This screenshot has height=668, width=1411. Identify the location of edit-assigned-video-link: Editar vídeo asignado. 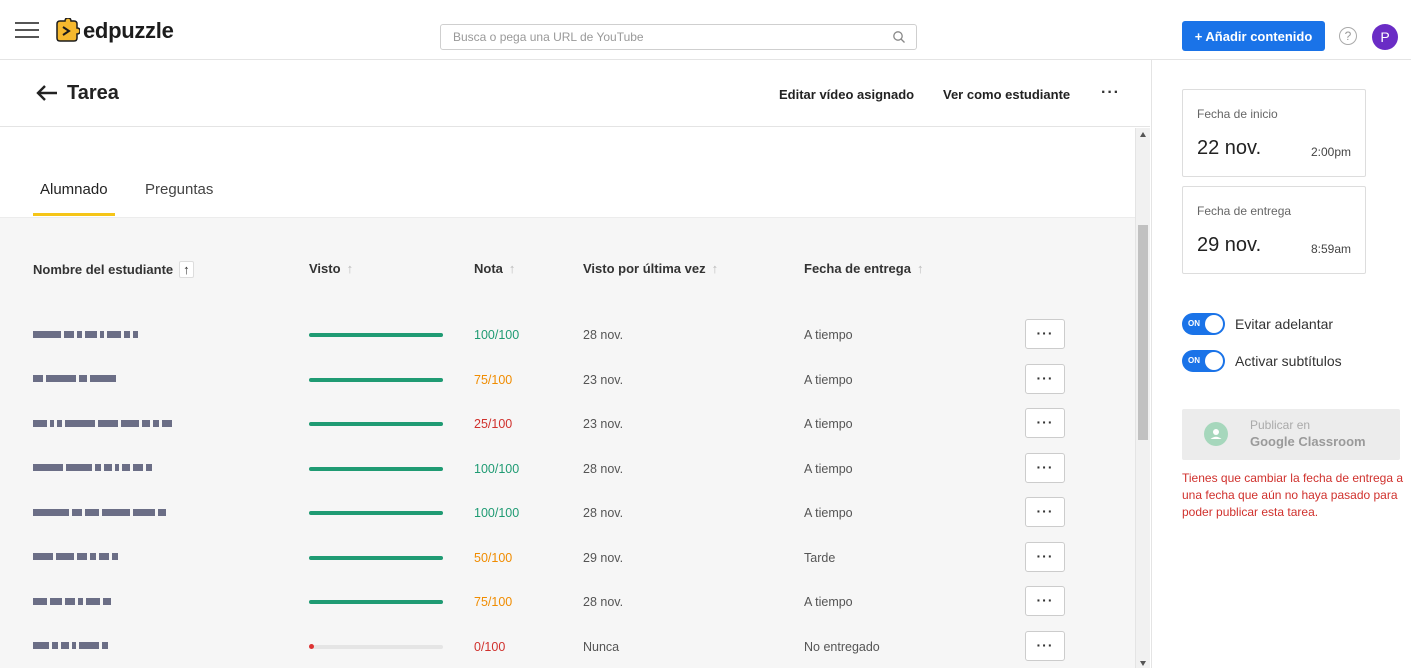
(846, 94).